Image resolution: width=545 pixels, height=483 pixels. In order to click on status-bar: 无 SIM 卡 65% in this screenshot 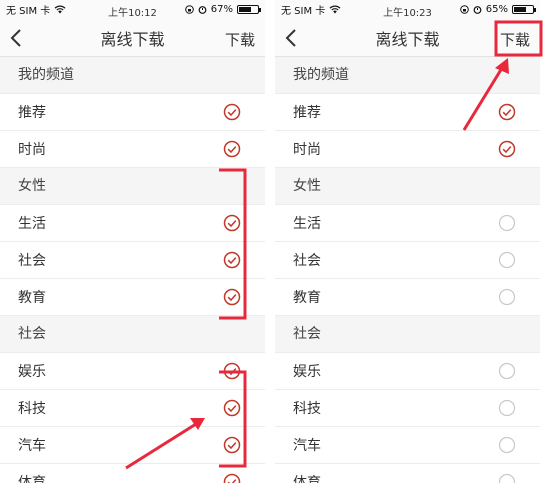, I will do `click(407, 9)`.